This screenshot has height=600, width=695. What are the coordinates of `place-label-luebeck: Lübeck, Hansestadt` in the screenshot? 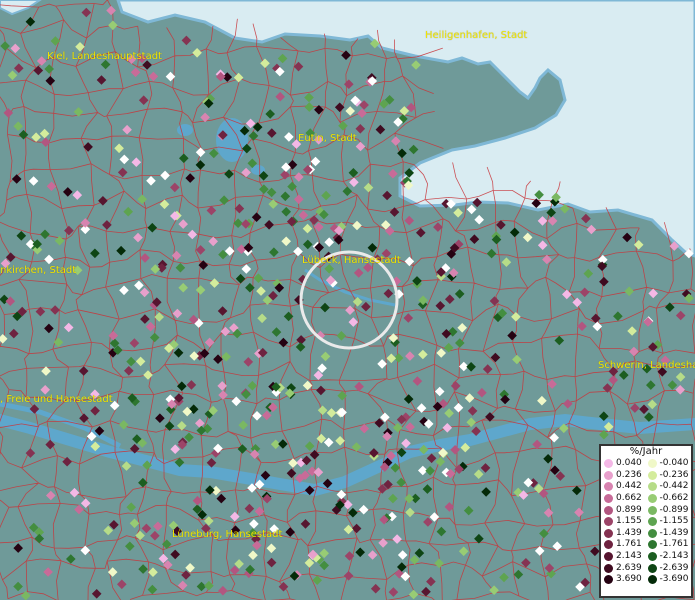 It's located at (351, 260).